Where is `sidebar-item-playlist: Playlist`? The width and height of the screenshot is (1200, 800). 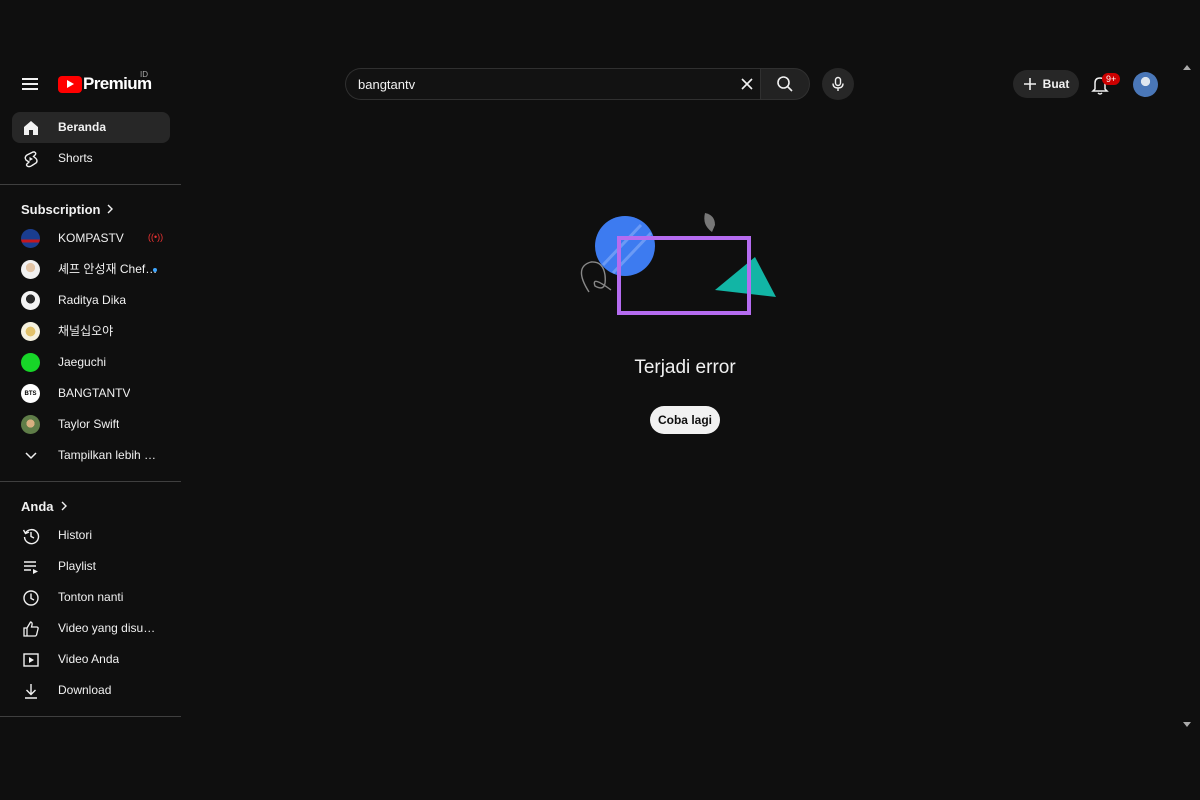 sidebar-item-playlist: Playlist is located at coordinates (91, 566).